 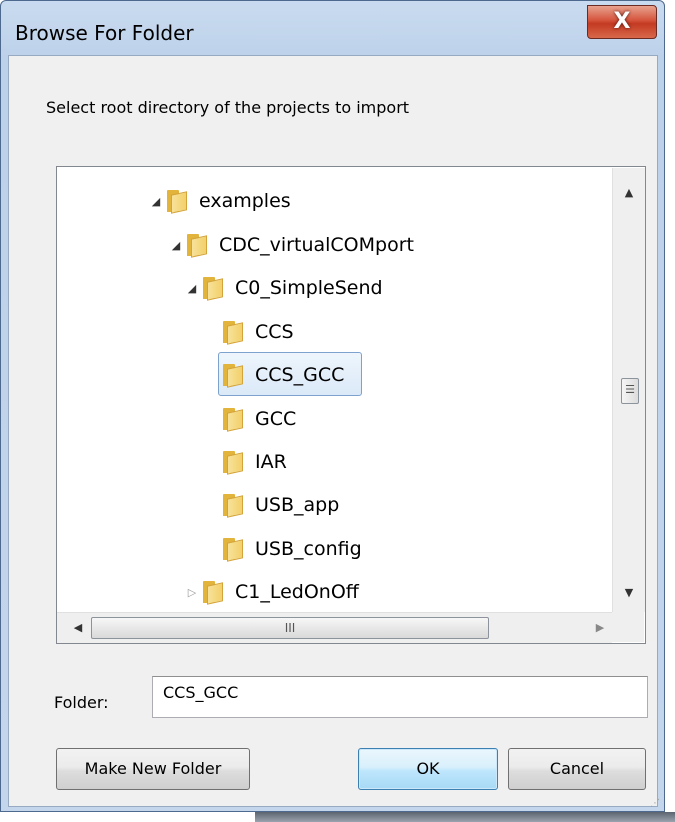 I want to click on tree-item-label: GCC, so click(x=276, y=419).